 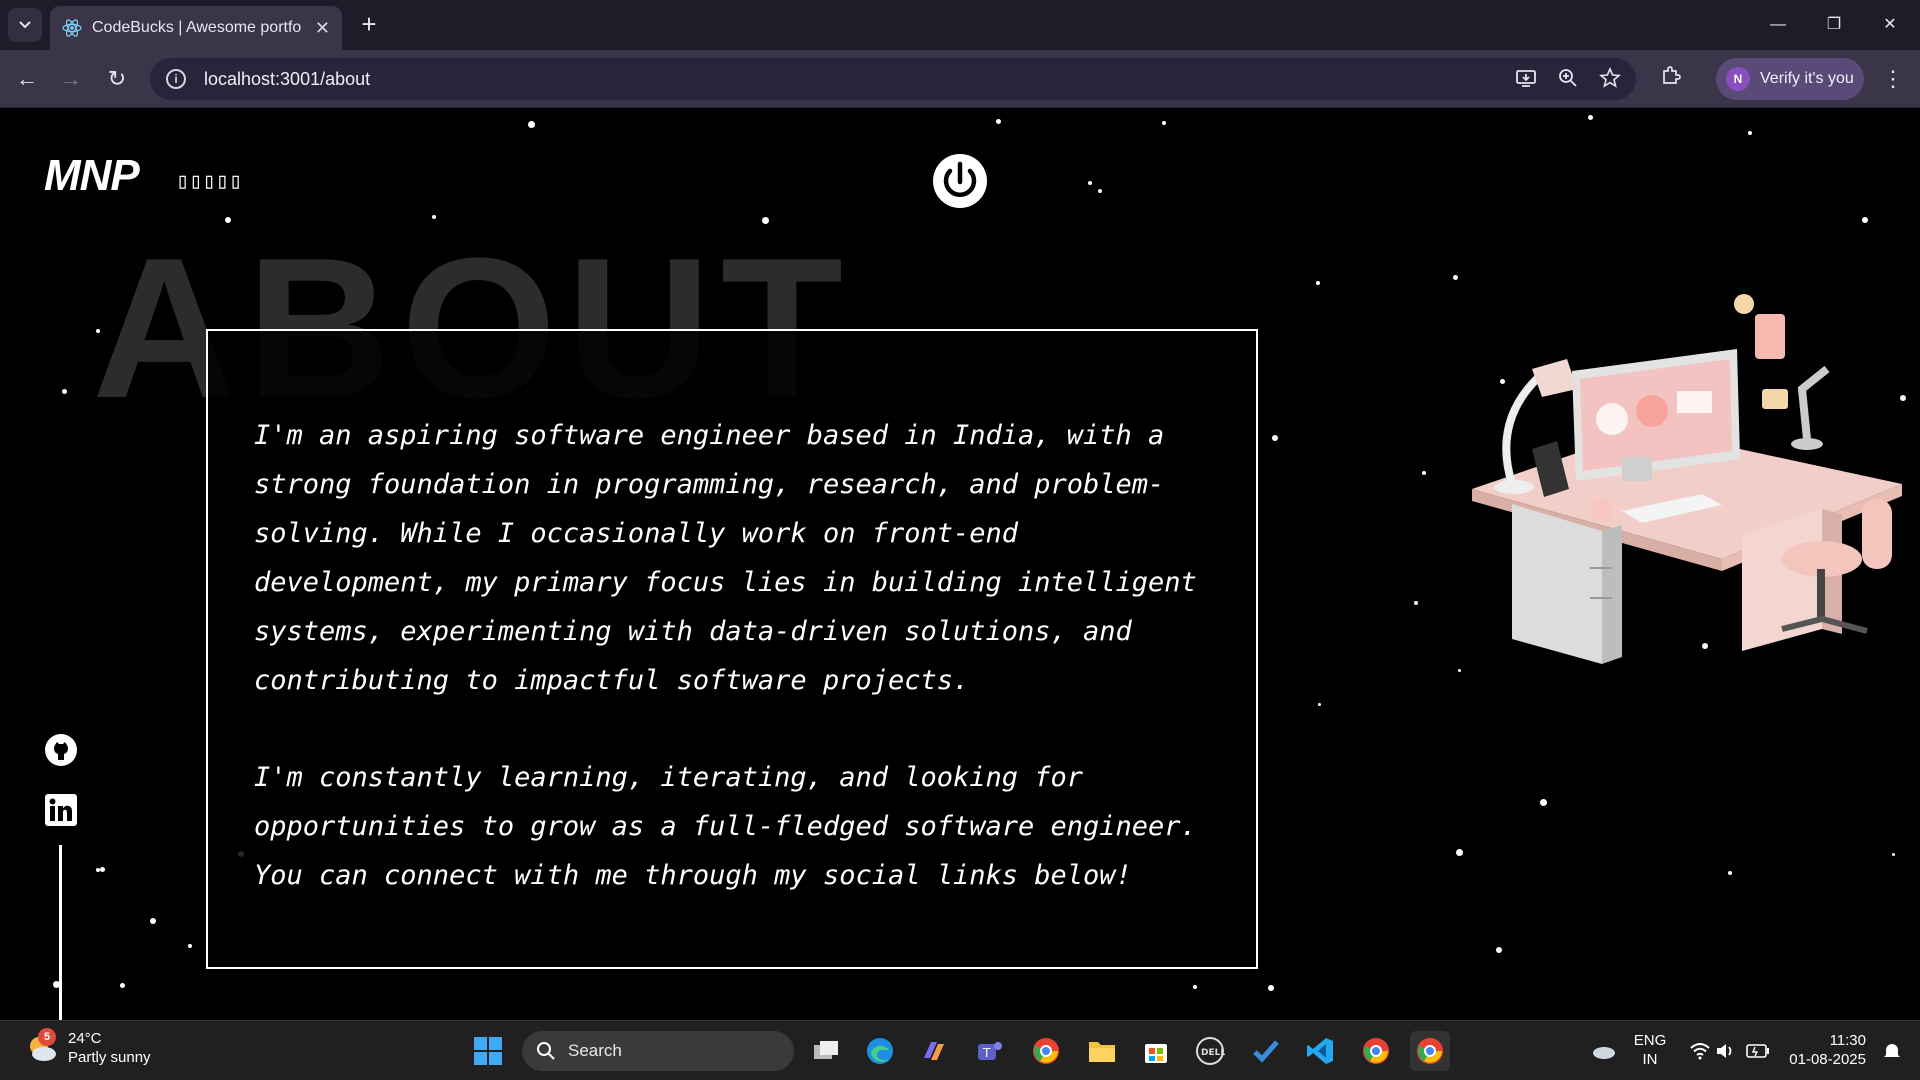 I want to click on address-bar: i localhost:3001/about, so click(x=893, y=79).